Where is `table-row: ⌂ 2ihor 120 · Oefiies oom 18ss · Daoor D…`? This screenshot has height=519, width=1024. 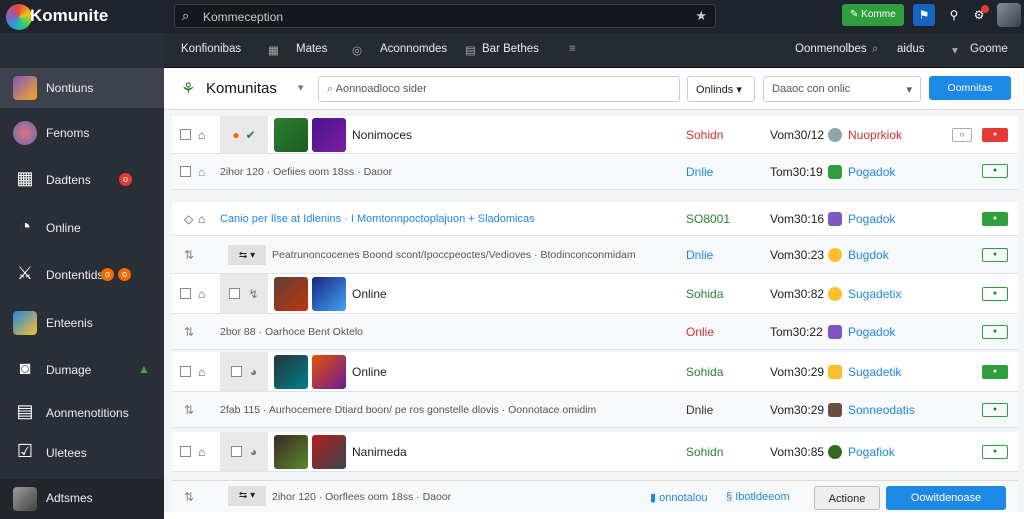
table-row: ⌂ 2ihor 120 · Oefiies oom 18ss · Daoor D… is located at coordinates (595, 172).